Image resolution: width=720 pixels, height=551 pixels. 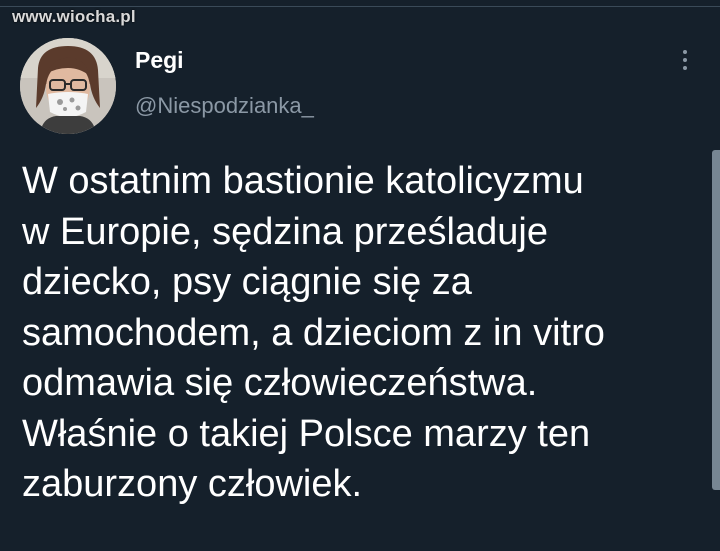 What do you see at coordinates (247, 282) in the screenshot?
I see `tweet-text-line: dziecko, psy ciągnie się za` at bounding box center [247, 282].